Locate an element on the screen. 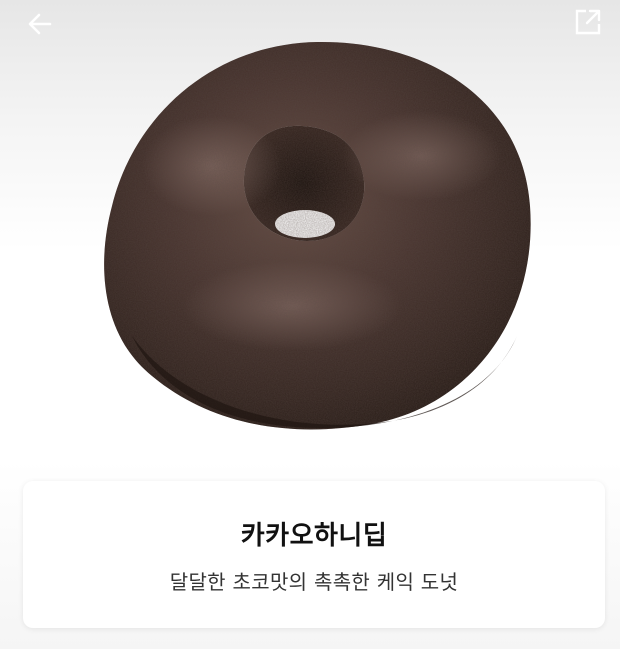  arrow-left-icon is located at coordinates (40, 24).